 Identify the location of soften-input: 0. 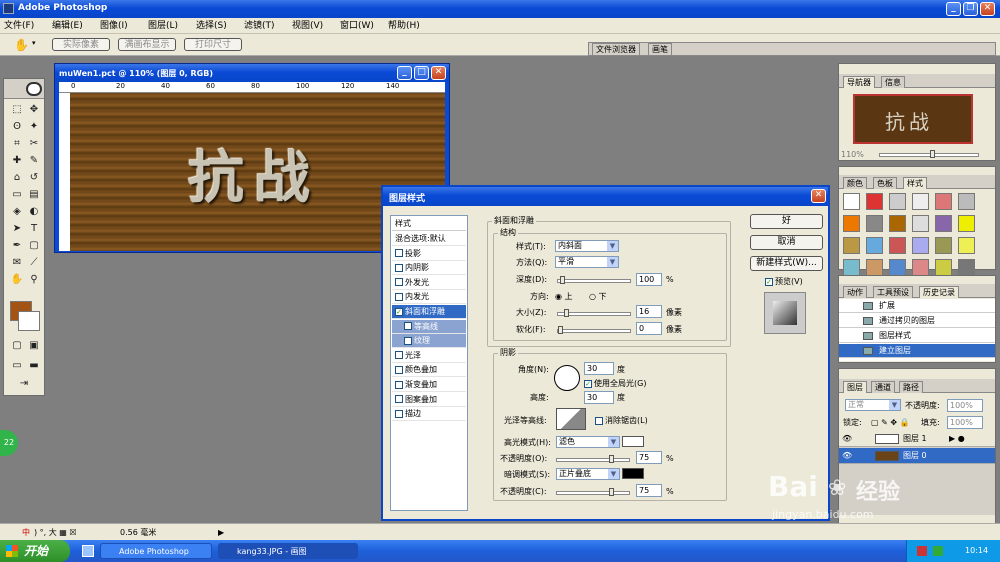
(649, 328).